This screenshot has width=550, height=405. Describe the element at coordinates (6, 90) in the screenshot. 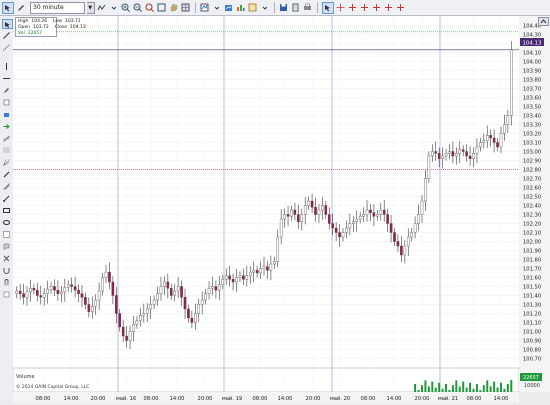

I see `pencil-tool-icon` at that location.